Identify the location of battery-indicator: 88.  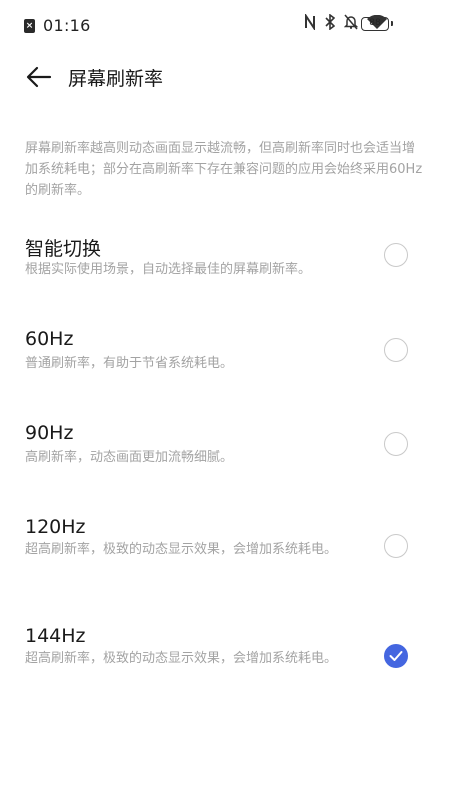
(377, 24).